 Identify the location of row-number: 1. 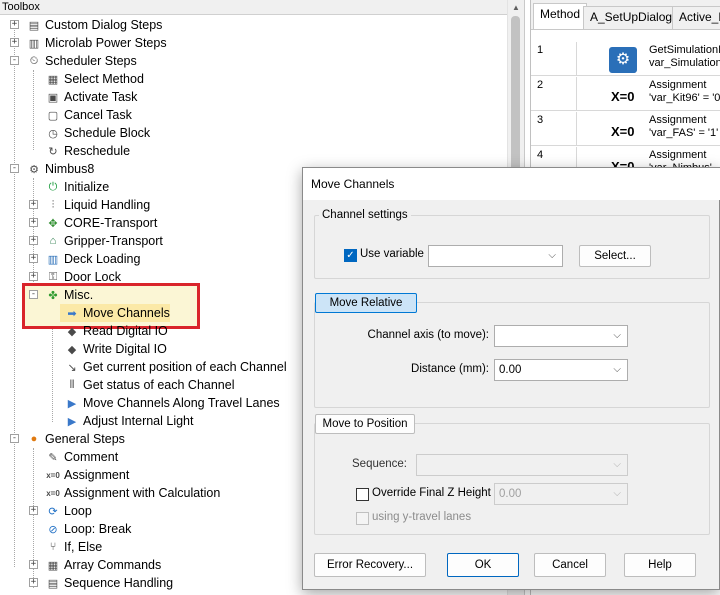
(540, 50).